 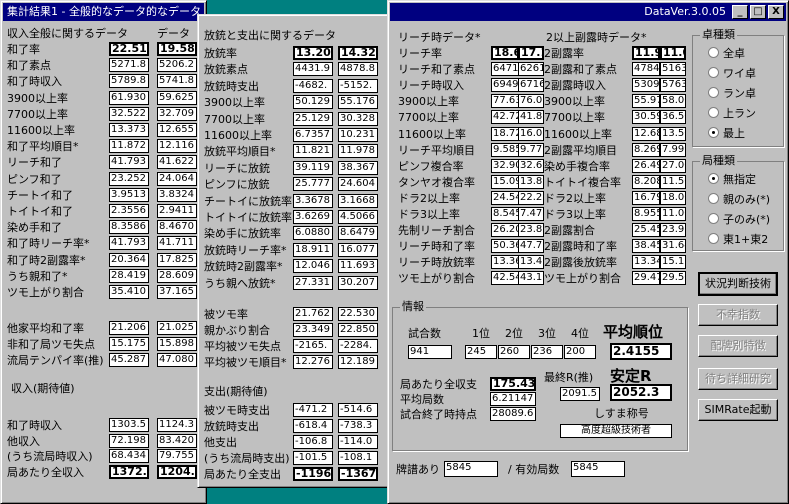 What do you see at coordinates (580, 150) in the screenshot?
I see `stat-label: 2副露平均順目` at bounding box center [580, 150].